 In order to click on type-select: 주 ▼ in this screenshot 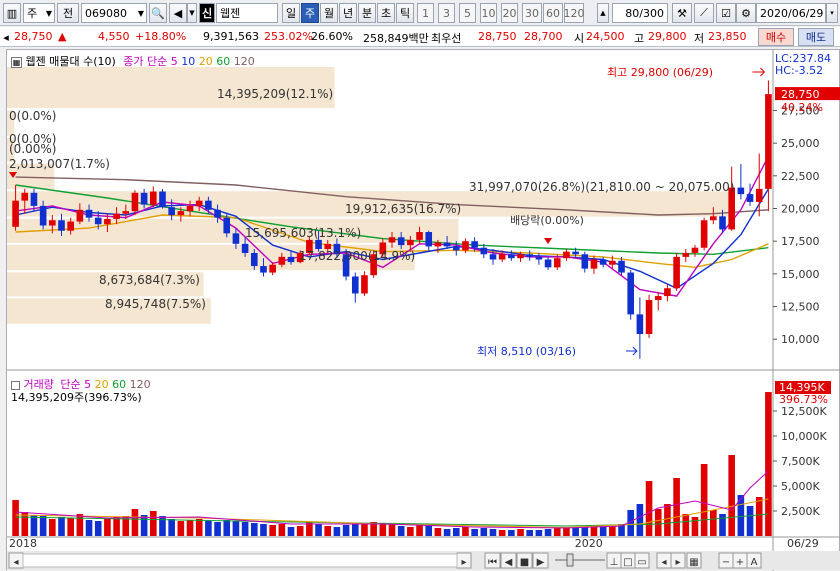, I will do `click(39, 13)`.